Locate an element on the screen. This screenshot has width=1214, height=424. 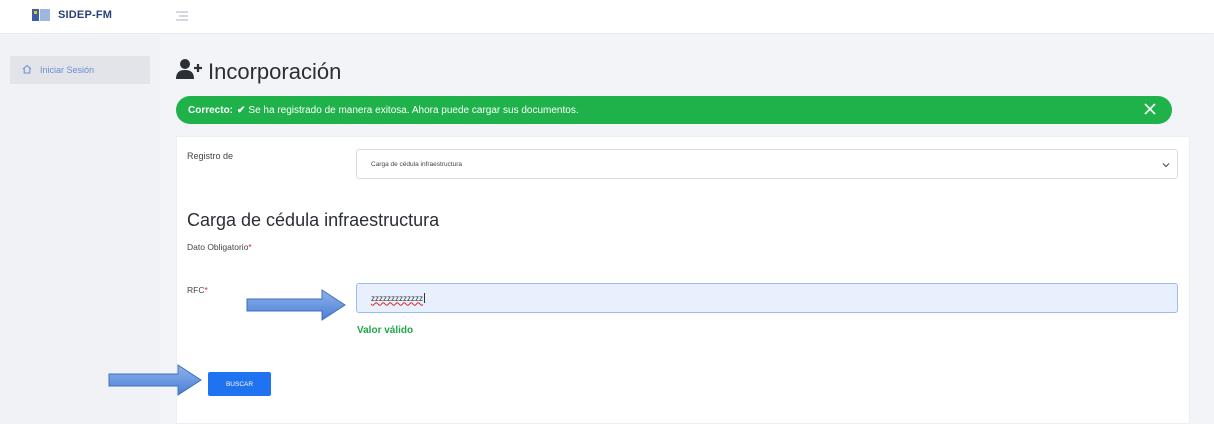
section-title: Carga de cédula infraestructura is located at coordinates (313, 220).